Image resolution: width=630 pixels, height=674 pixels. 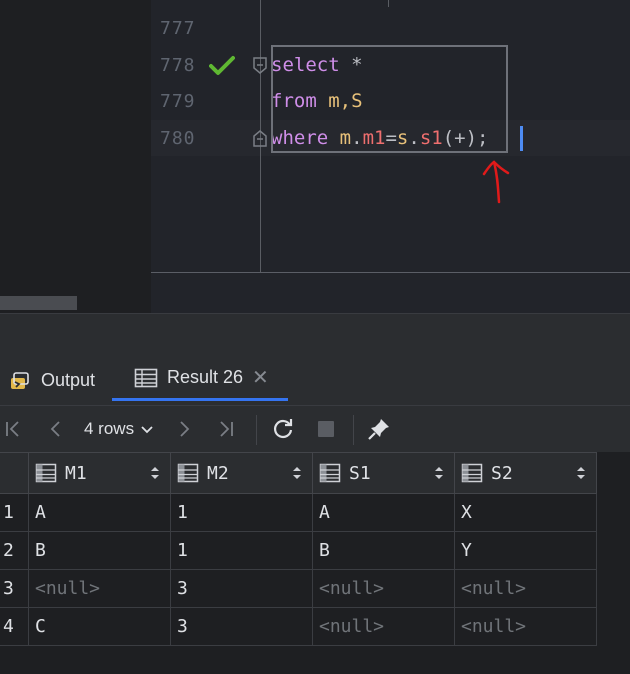 I want to click on indent-guide-tick, so click(x=388, y=3).